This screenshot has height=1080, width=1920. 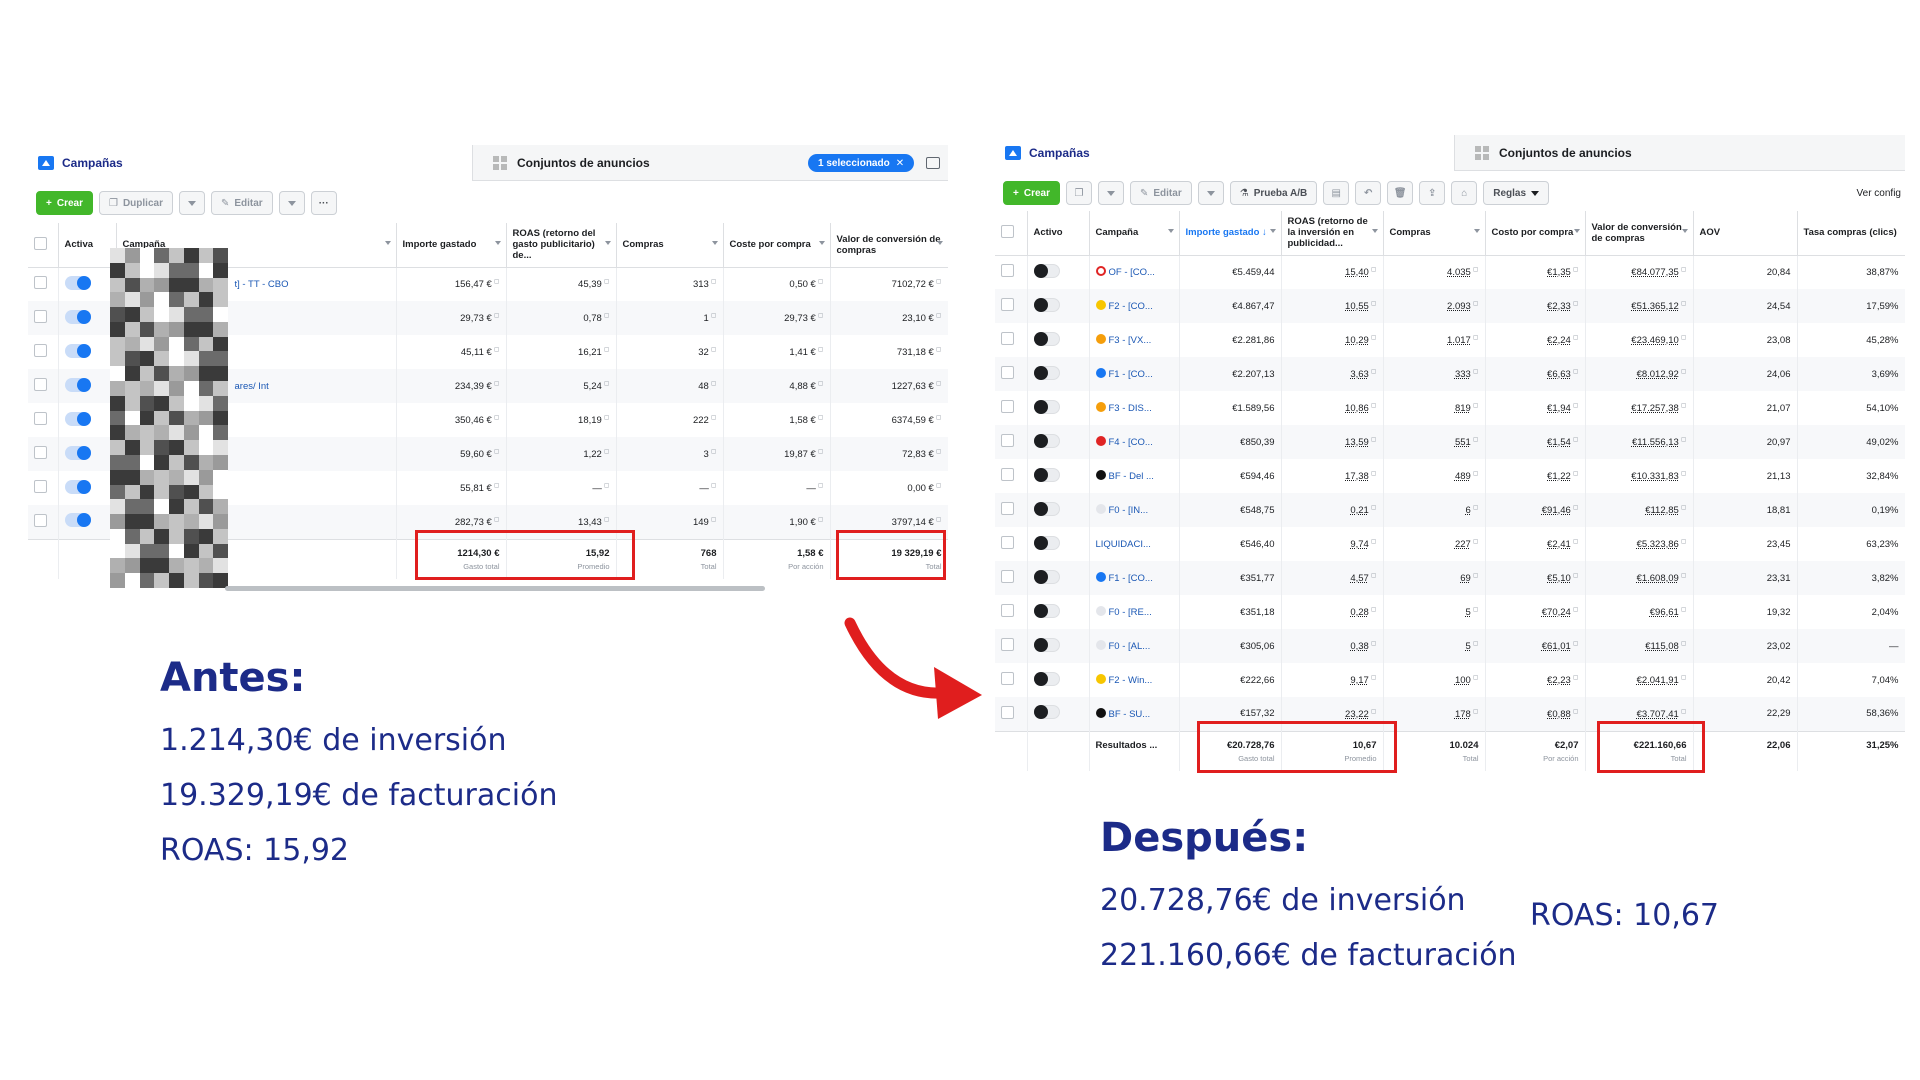 I want to click on horizontal-scrollbar, so click(x=495, y=588).